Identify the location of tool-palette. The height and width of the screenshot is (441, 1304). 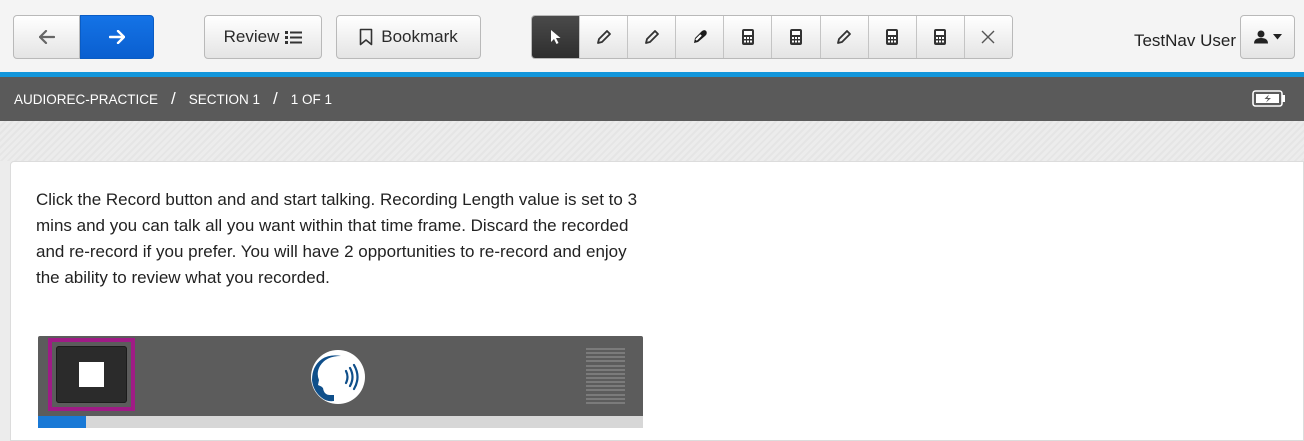
(772, 37).